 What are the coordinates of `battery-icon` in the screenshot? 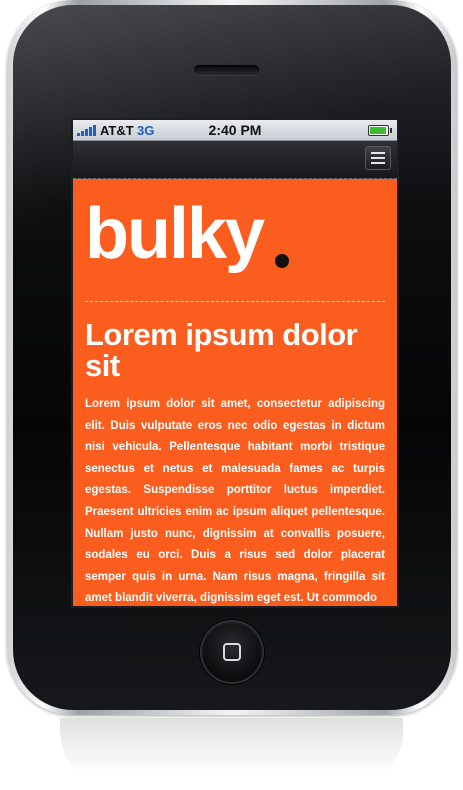 It's located at (380, 130).